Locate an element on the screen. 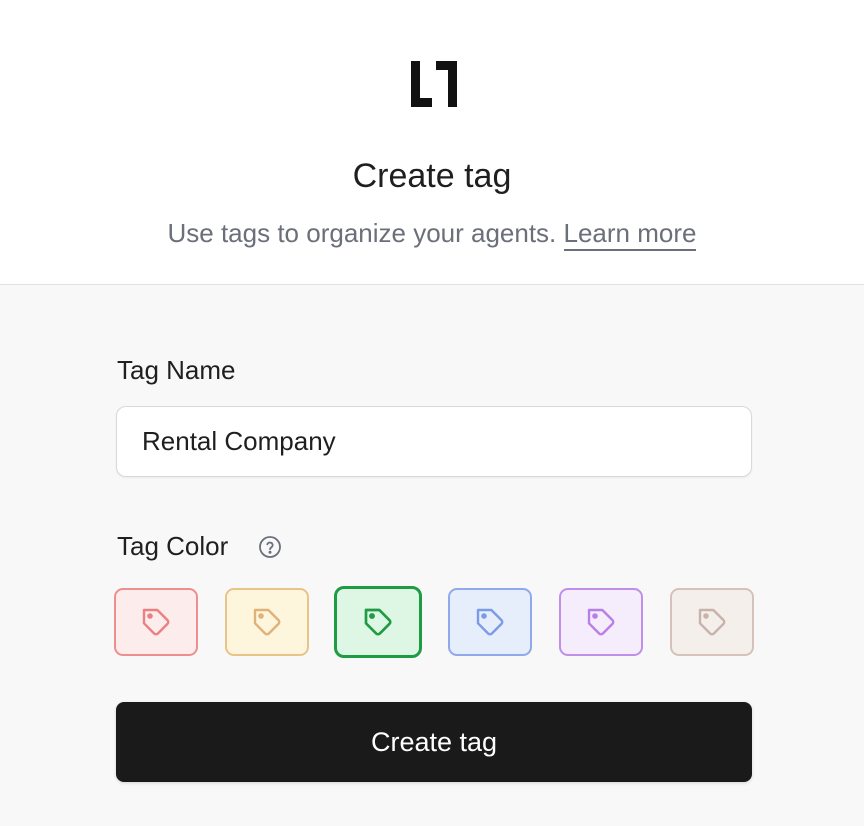 The width and height of the screenshot is (864, 826). page-title: Create tag is located at coordinates (432, 176).